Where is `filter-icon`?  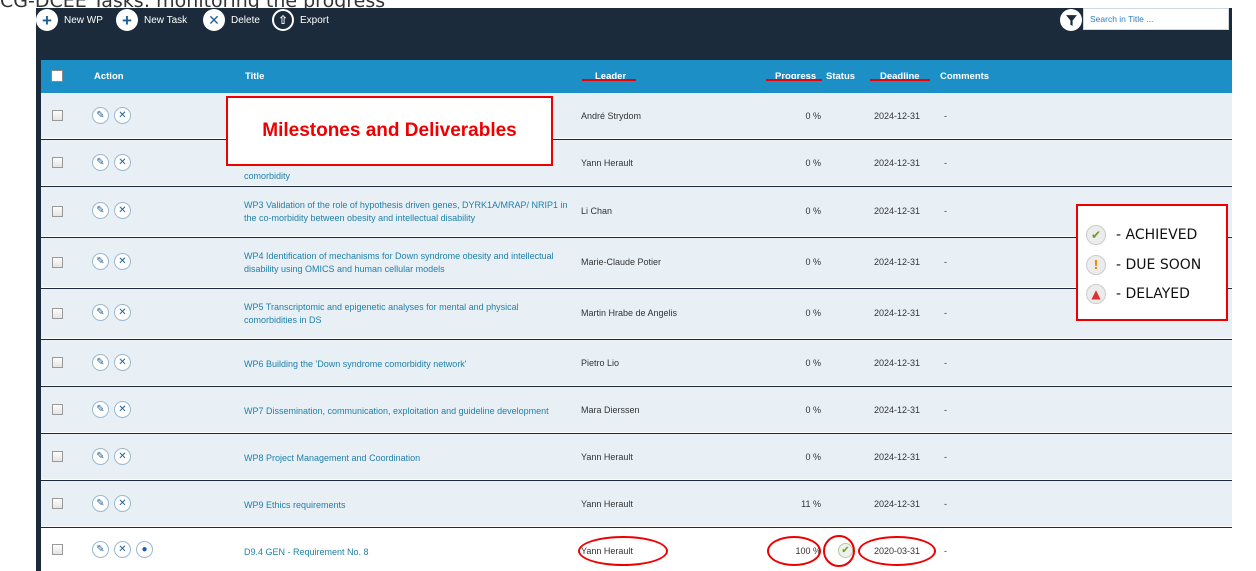
filter-icon is located at coordinates (1071, 20).